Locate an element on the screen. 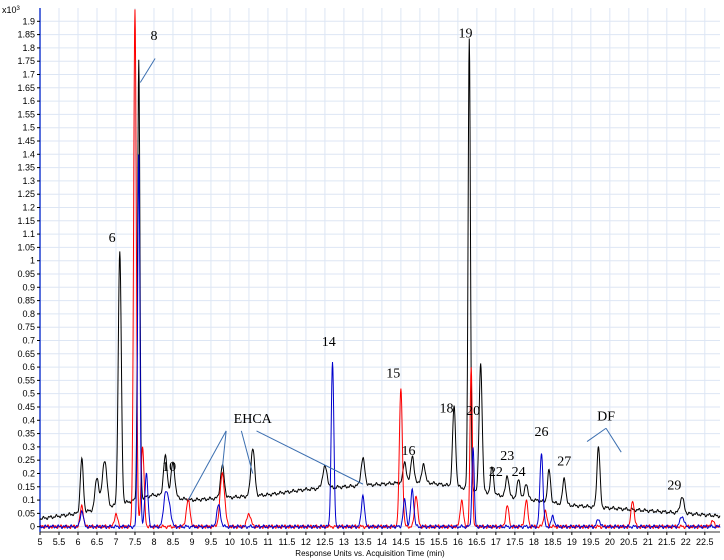 The image size is (724, 560). peak-label: 6 is located at coordinates (112, 238).